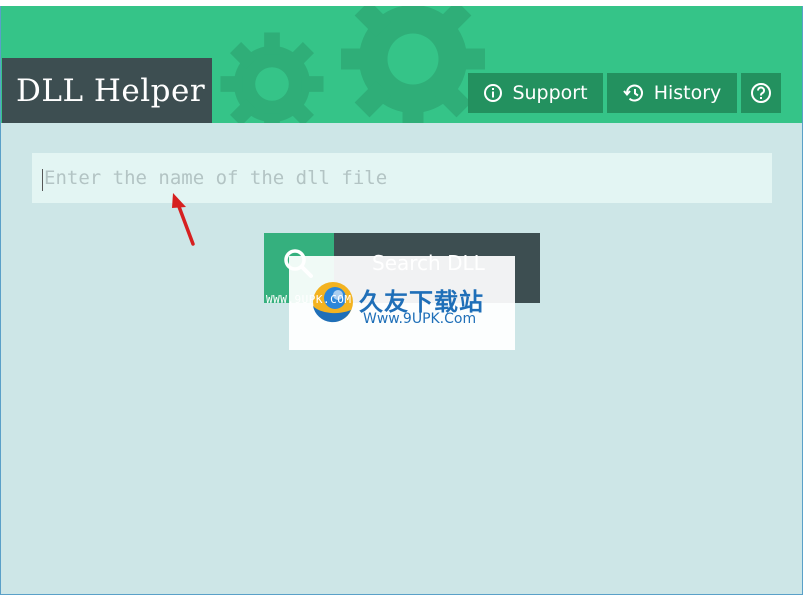 Image resolution: width=803 pixels, height=595 pixels. I want to click on help-button, so click(761, 93).